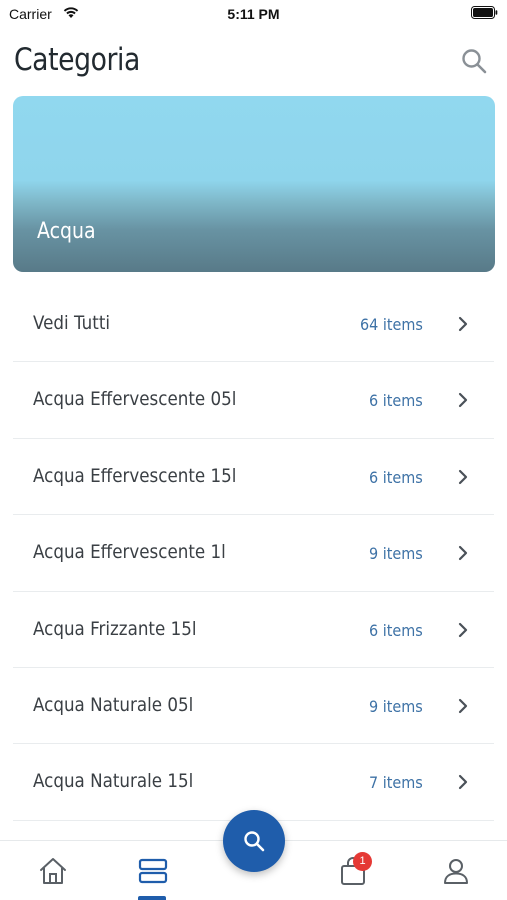 This screenshot has width=507, height=900. I want to click on item-label: Vedi Tutti, so click(72, 323).